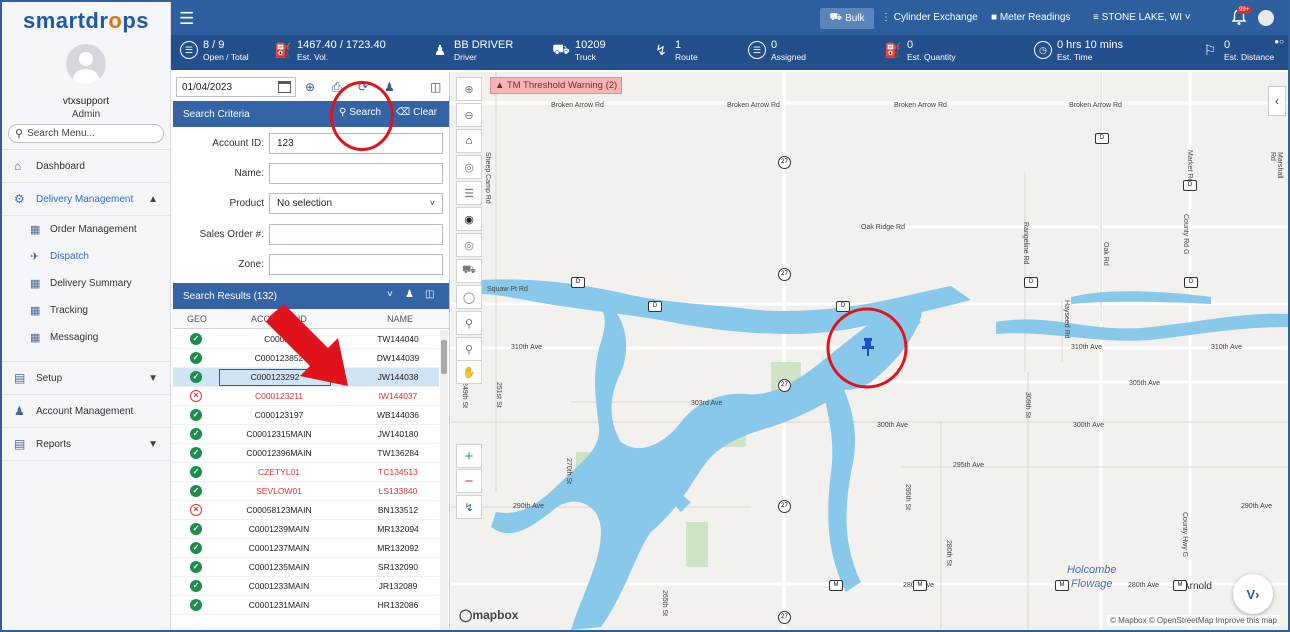 The image size is (1290, 632). I want to click on meter-readings-link: ■ Meter Readings, so click(1030, 17).